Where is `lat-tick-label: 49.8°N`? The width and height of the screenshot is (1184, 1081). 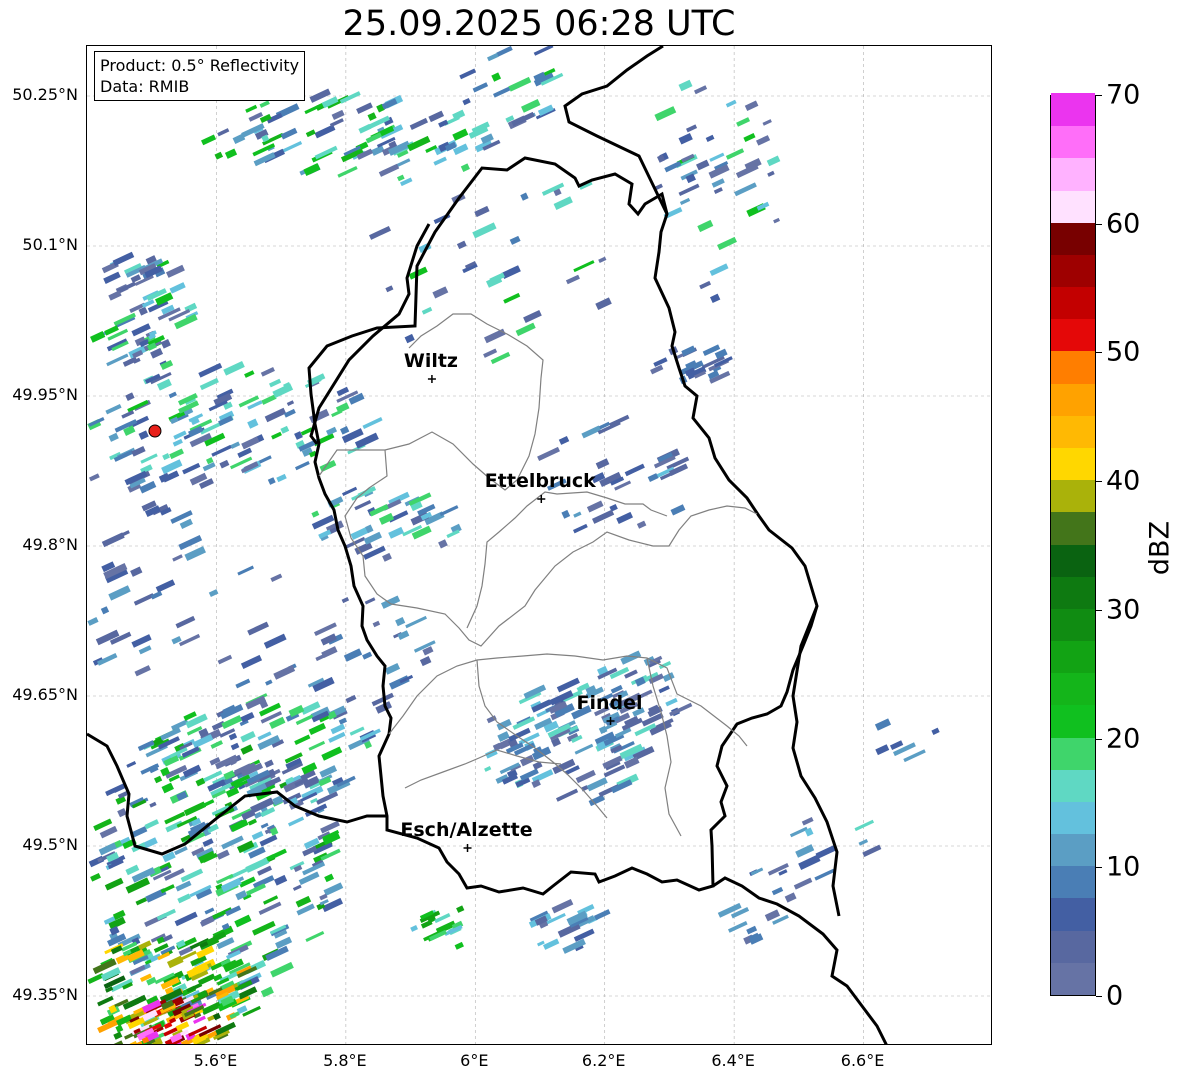 lat-tick-label: 49.8°N is located at coordinates (50, 544).